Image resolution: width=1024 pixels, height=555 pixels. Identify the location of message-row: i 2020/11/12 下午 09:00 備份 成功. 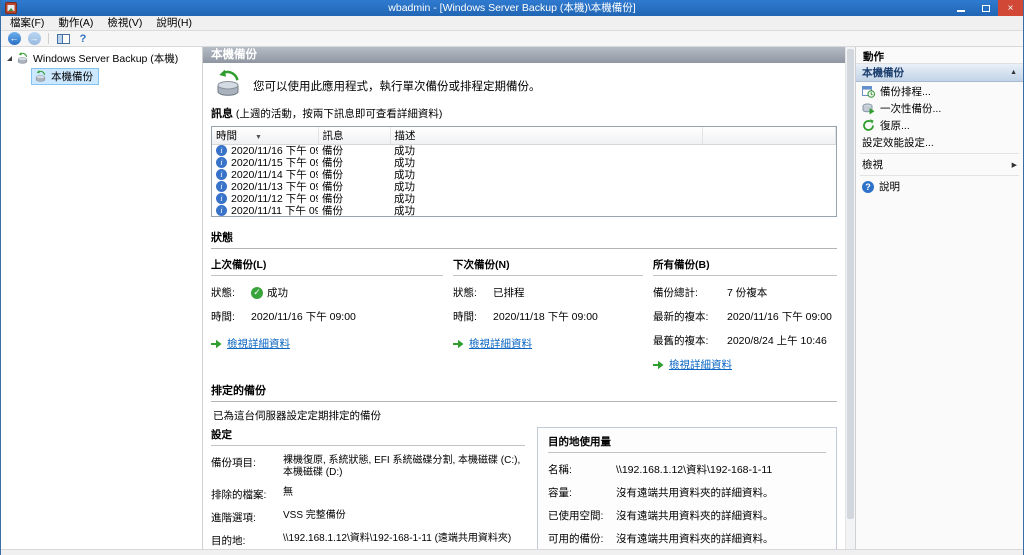
(524, 199).